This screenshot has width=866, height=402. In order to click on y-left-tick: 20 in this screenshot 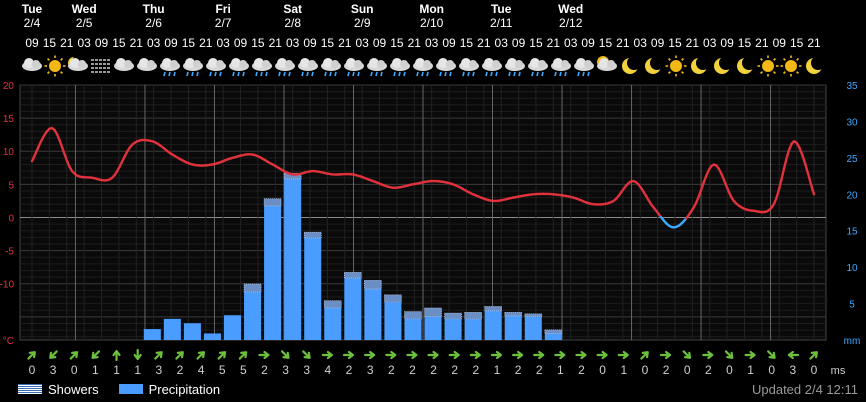, I will do `click(9, 86)`.